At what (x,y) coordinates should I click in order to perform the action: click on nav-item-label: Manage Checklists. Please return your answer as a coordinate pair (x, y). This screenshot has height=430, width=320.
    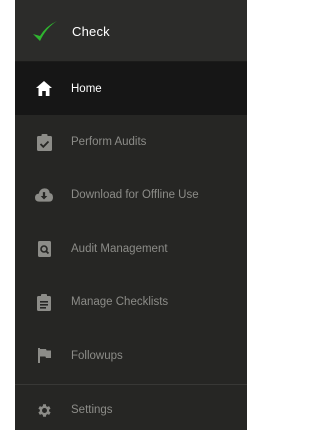
    Looking at the image, I should click on (120, 302).